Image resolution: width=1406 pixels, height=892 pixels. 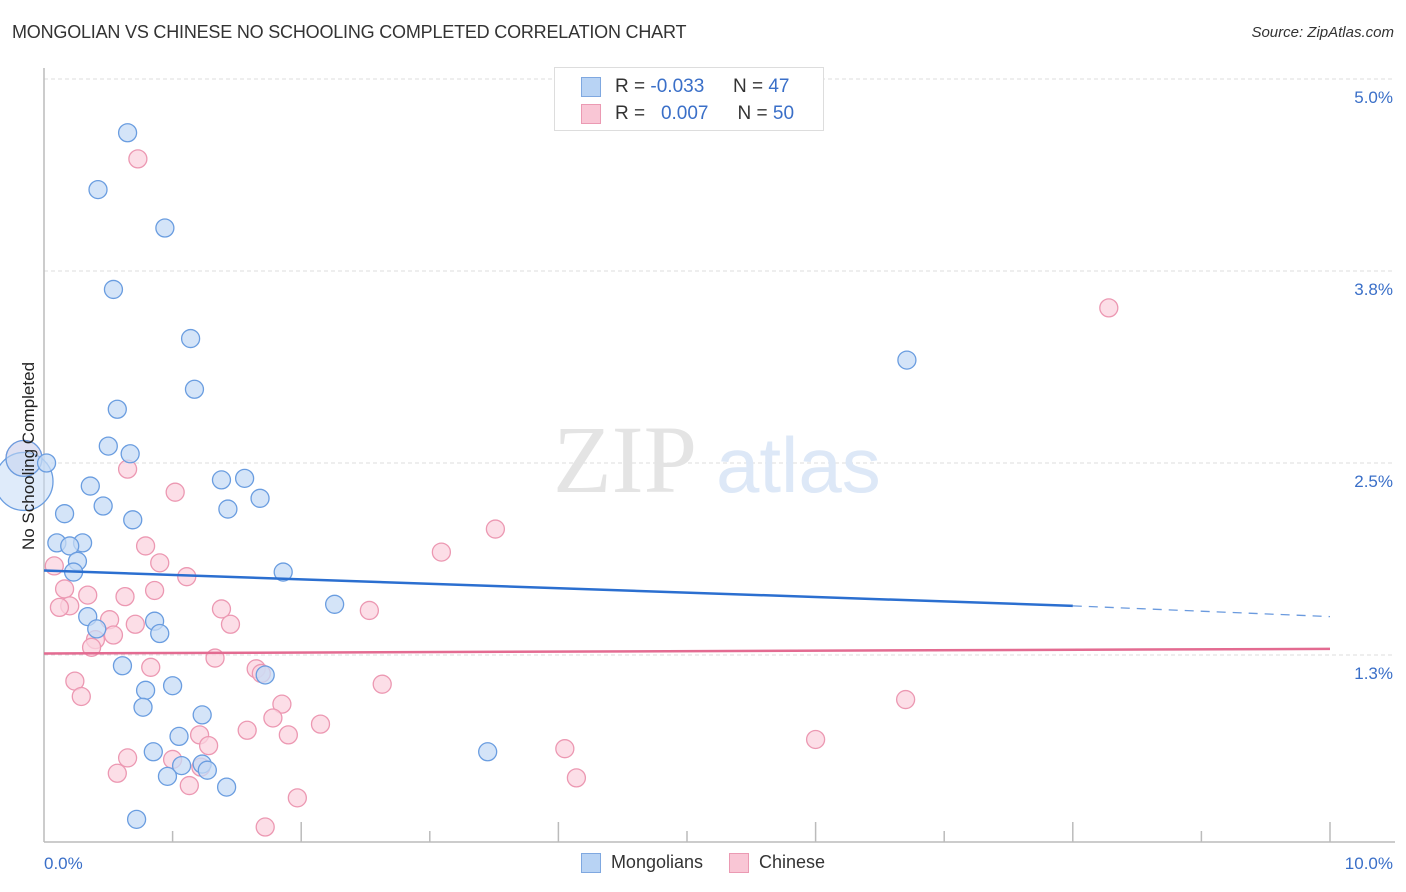 What do you see at coordinates (687, 651) in the screenshot?
I see `trend-line-chinese` at bounding box center [687, 651].